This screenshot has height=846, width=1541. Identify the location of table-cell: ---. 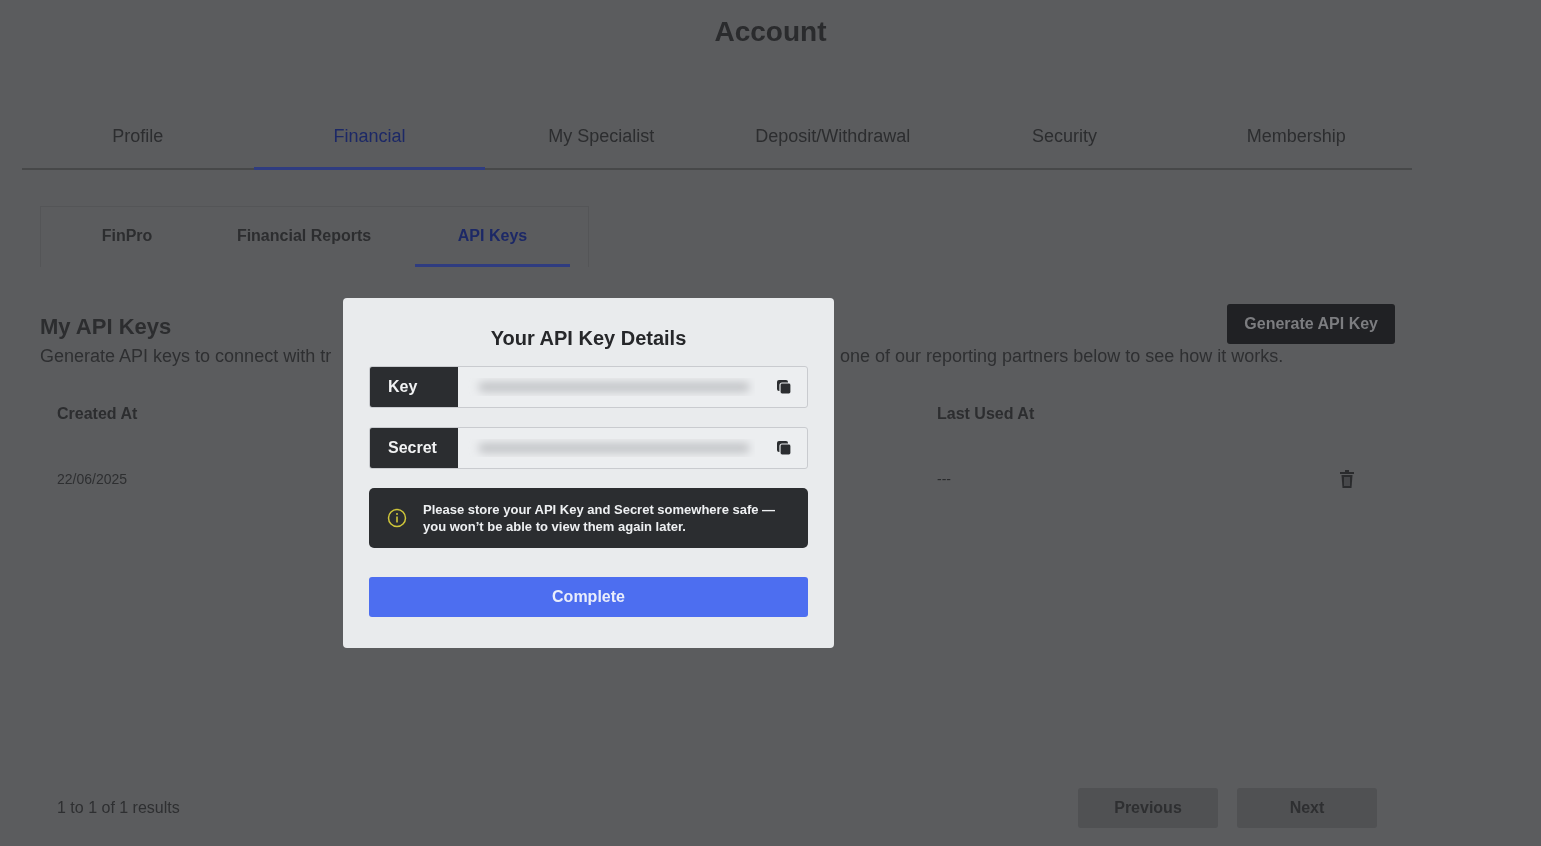
(944, 479).